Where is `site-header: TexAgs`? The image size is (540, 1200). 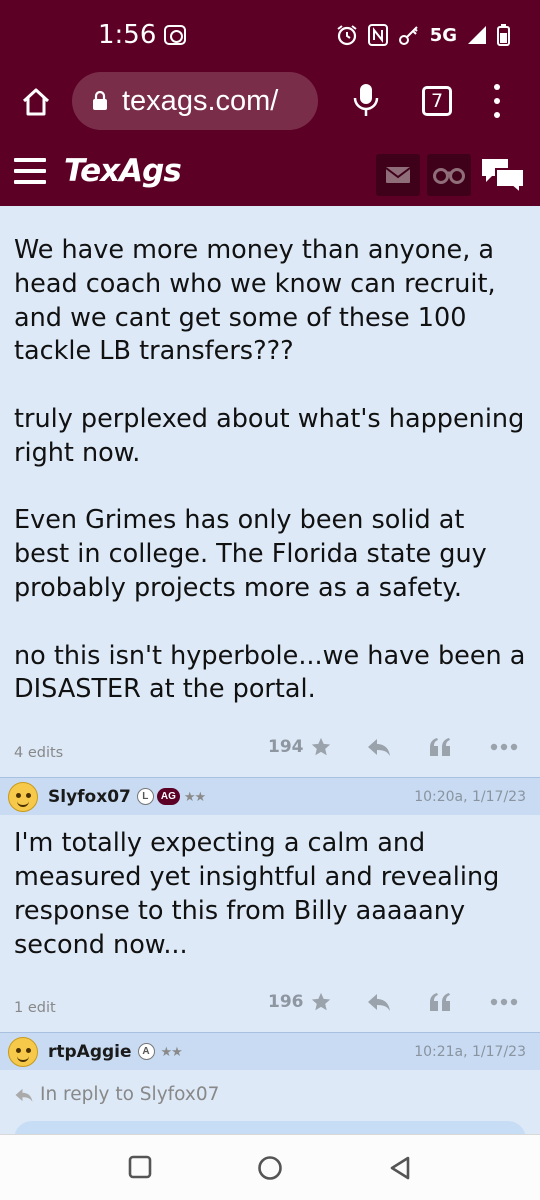 site-header: TexAgs is located at coordinates (270, 172).